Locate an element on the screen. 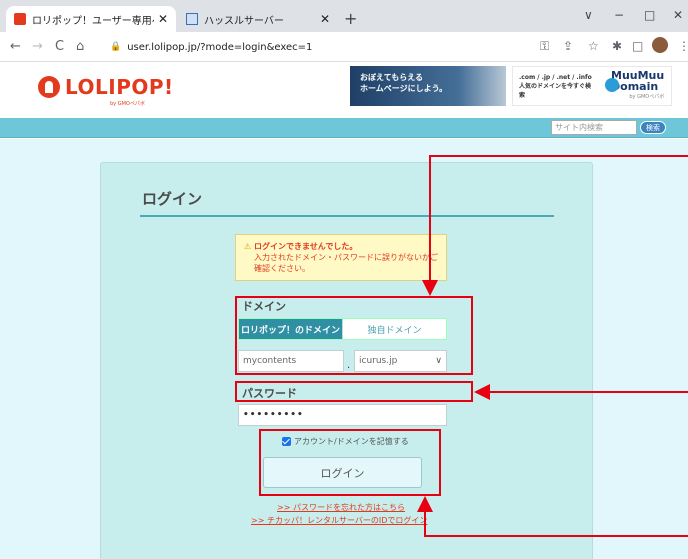 Image resolution: width=688 pixels, height=559 pixels. lolipop-favicon-icon is located at coordinates (20, 19).